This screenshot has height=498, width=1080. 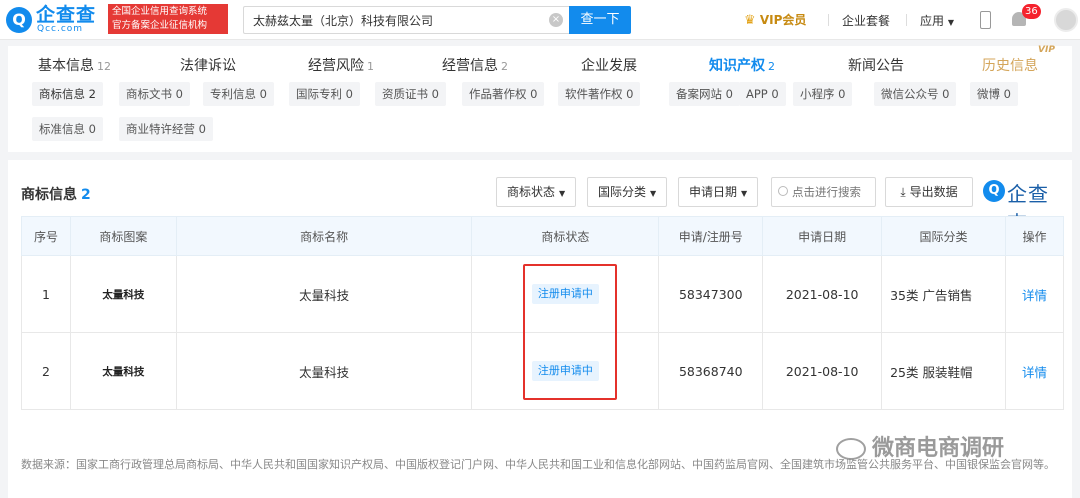 What do you see at coordinates (67, 129) in the screenshot?
I see `subtag-standard: 标准信息 0` at bounding box center [67, 129].